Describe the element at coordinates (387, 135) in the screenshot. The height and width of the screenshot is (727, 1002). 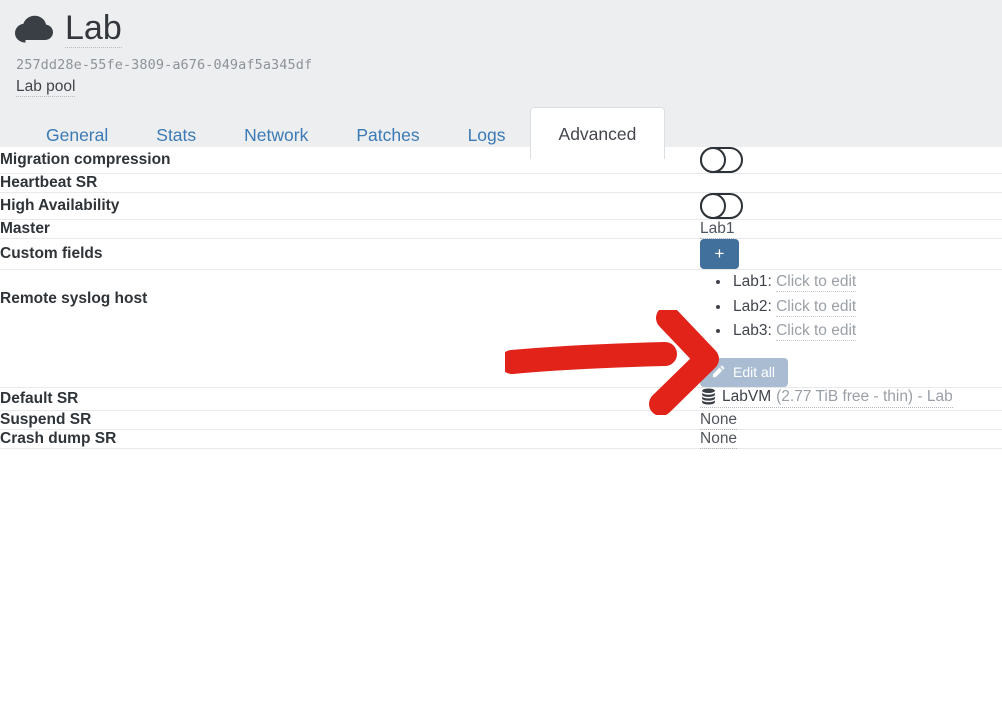
I see `tab-patches: Patches` at that location.